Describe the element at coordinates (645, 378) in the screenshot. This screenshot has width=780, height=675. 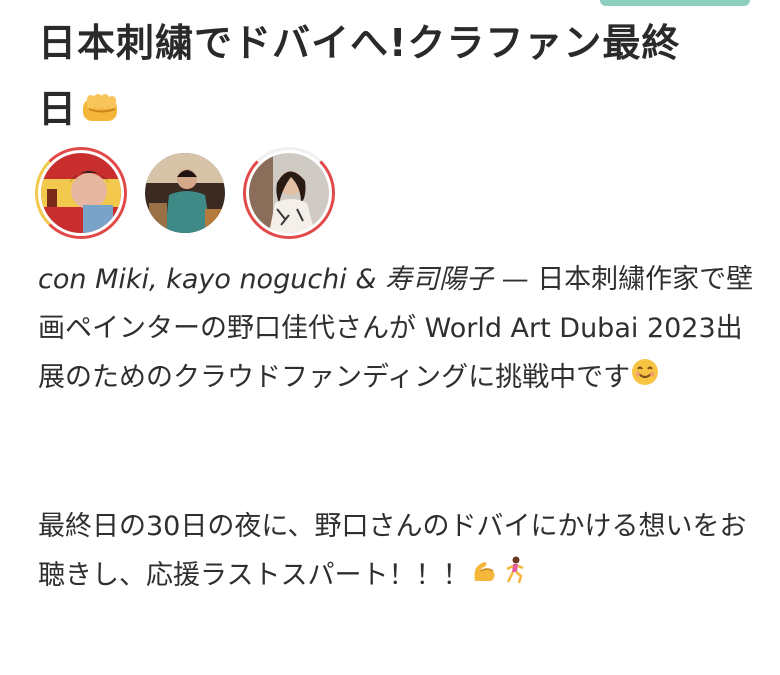
I see `smile-icon` at that location.